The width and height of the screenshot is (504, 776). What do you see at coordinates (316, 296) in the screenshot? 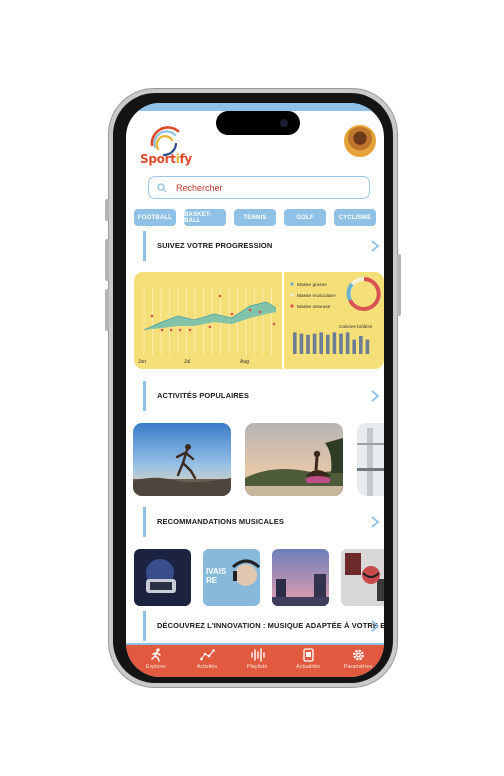
I see `legend-muscle: Masse musculaire` at bounding box center [316, 296].